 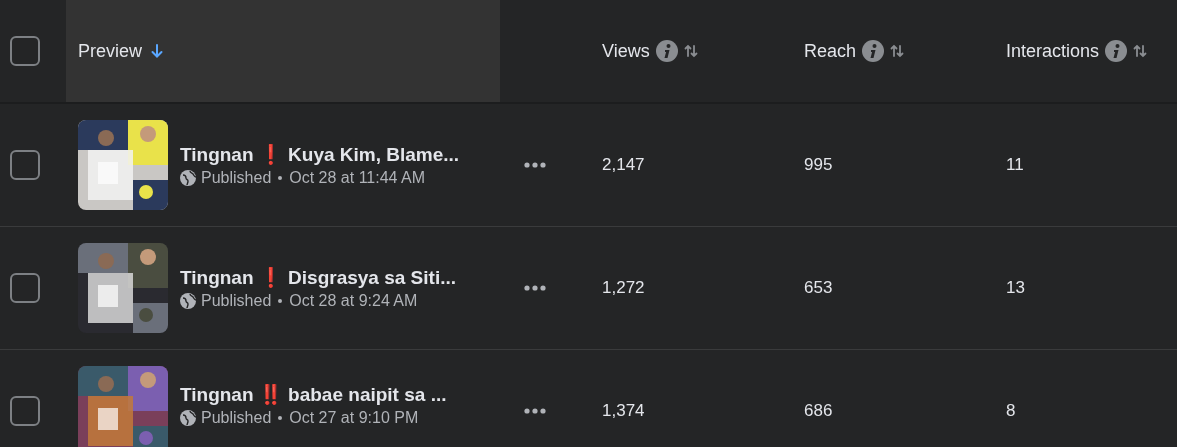 What do you see at coordinates (357, 178) in the screenshot?
I see `post-date: Oct 28 at 11:44 AM` at bounding box center [357, 178].